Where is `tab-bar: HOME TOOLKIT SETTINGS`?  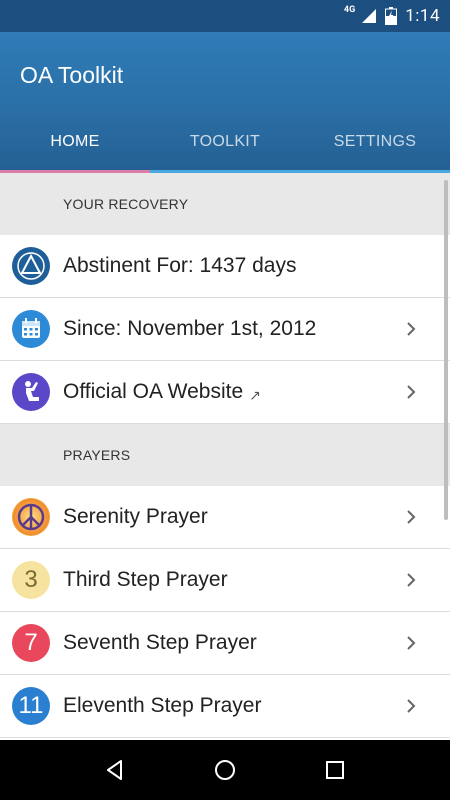
tab-bar: HOME TOOLKIT SETTINGS is located at coordinates (225, 142).